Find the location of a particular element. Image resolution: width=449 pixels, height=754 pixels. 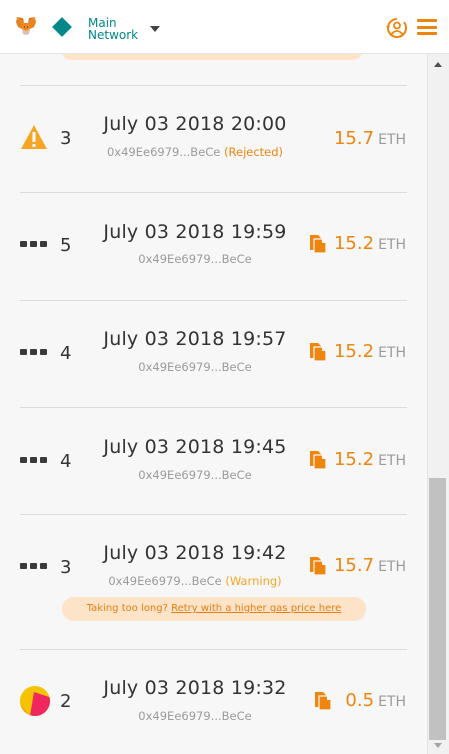

scroll-down-arrow-icon is located at coordinates (438, 745).